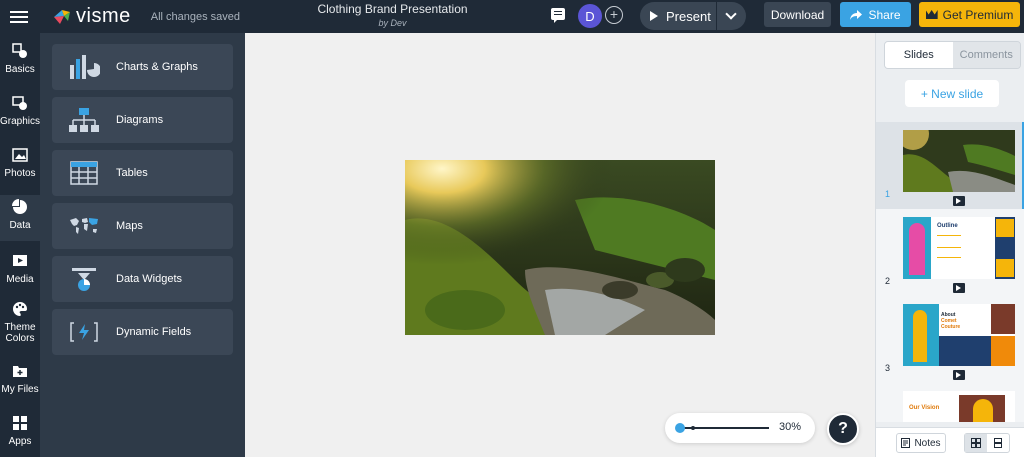  Describe the element at coordinates (959, 335) in the screenshot. I see `slide-thumbnail-image: About Comet Couture` at that location.